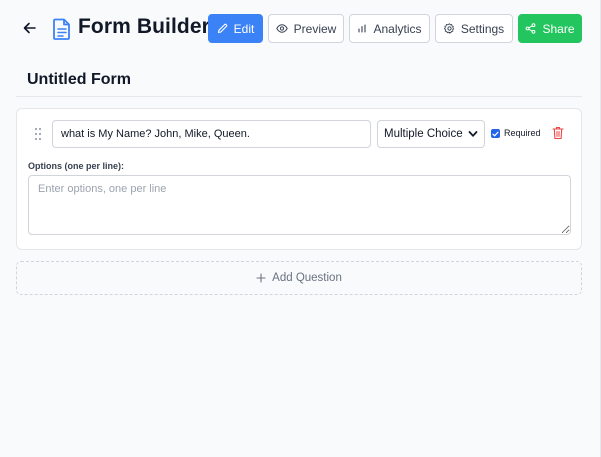 Image resolution: width=601 pixels, height=457 pixels. Describe the element at coordinates (261, 278) in the screenshot. I see `plus-icon` at that location.